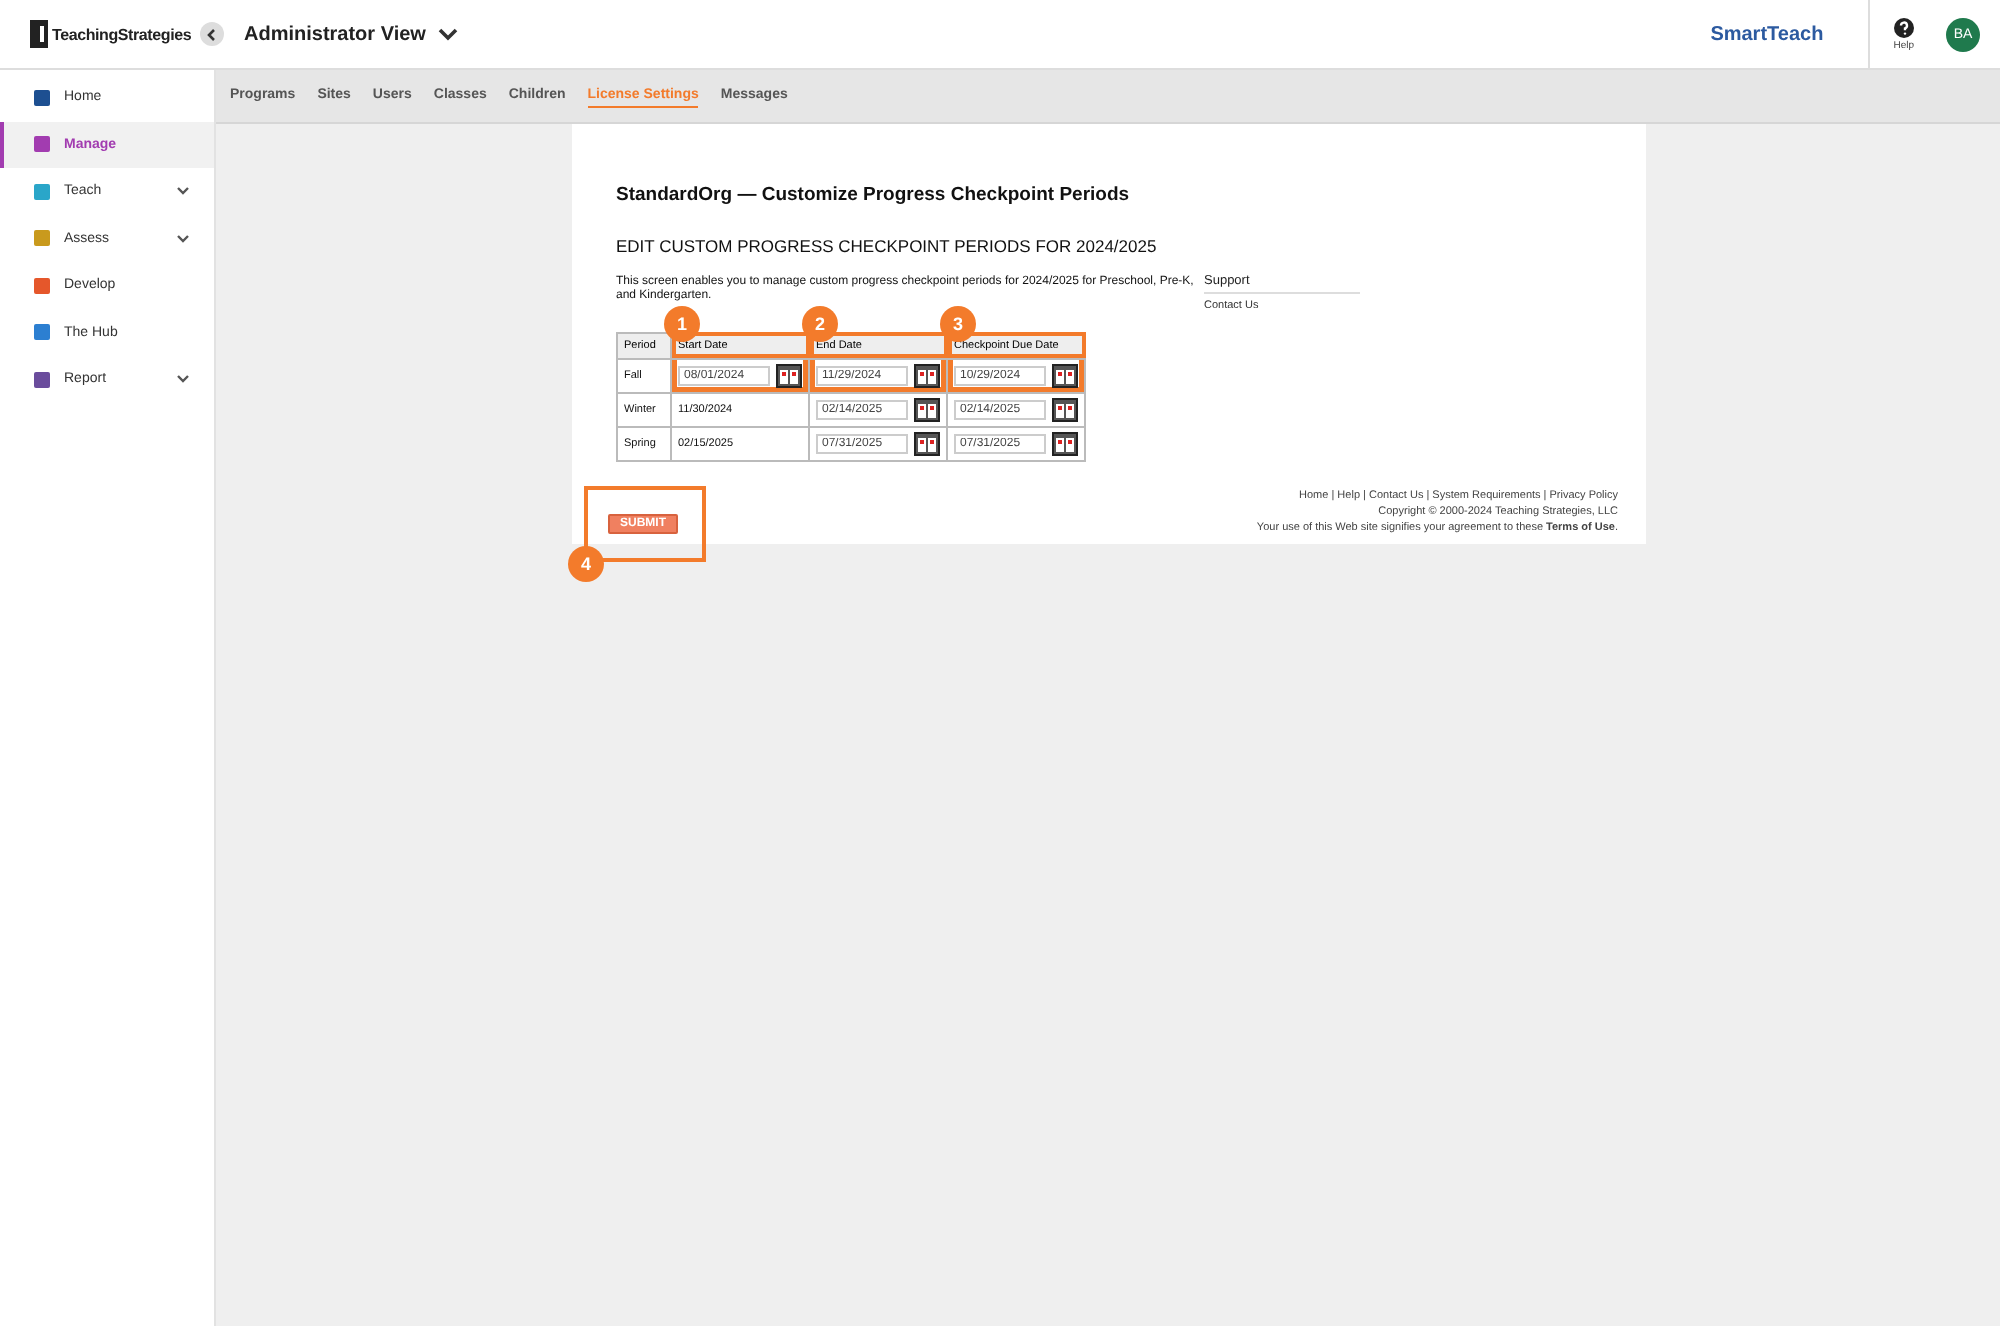  What do you see at coordinates (1903, 27) in the screenshot?
I see `help-icon` at bounding box center [1903, 27].